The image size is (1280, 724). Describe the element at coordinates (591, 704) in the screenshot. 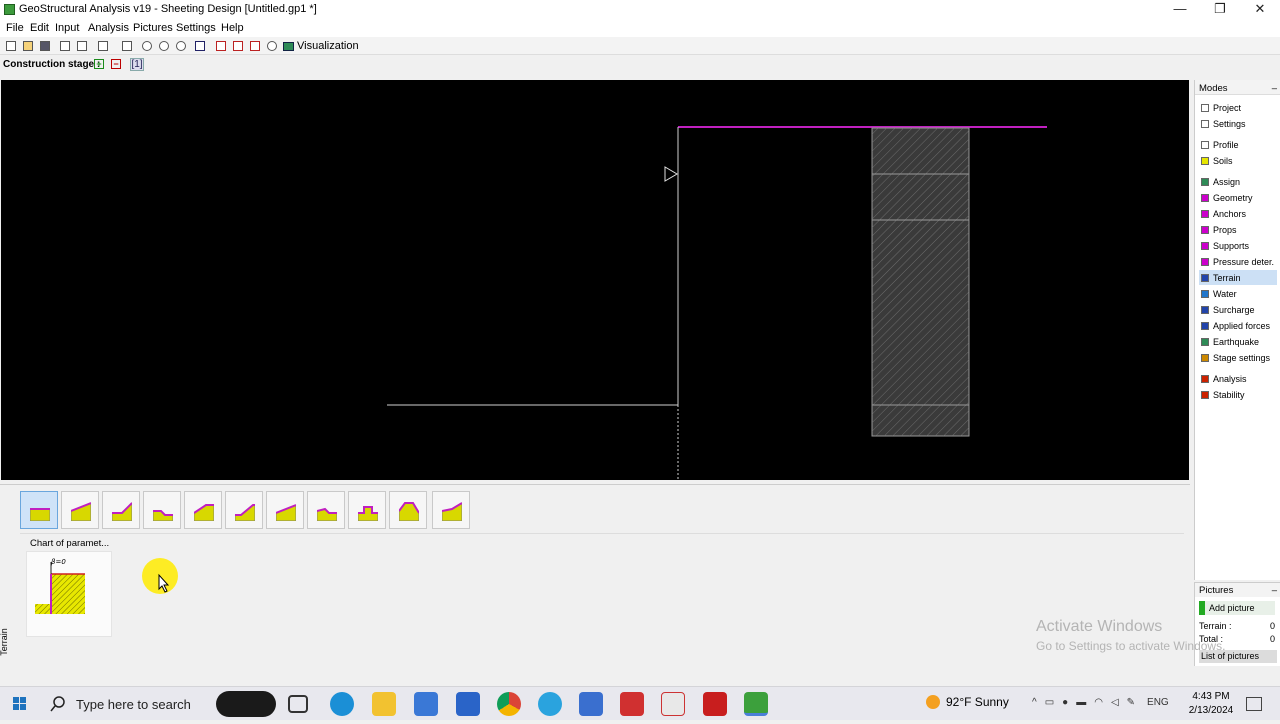

I see `calculator-icon` at that location.